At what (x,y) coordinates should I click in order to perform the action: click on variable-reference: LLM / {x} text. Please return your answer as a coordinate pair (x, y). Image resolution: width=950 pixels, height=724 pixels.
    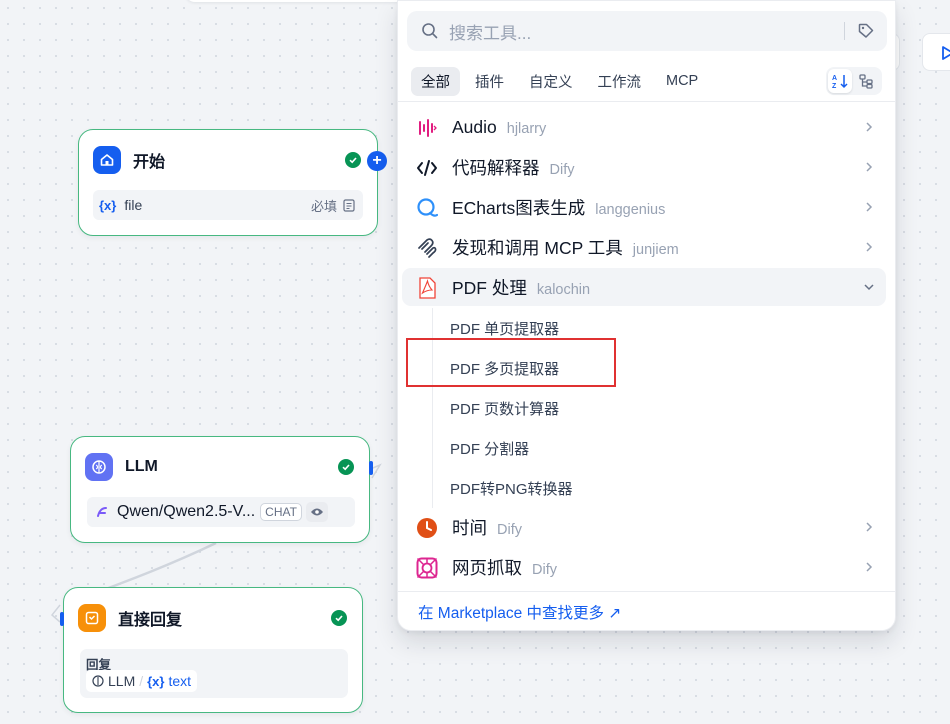
    Looking at the image, I should click on (142, 681).